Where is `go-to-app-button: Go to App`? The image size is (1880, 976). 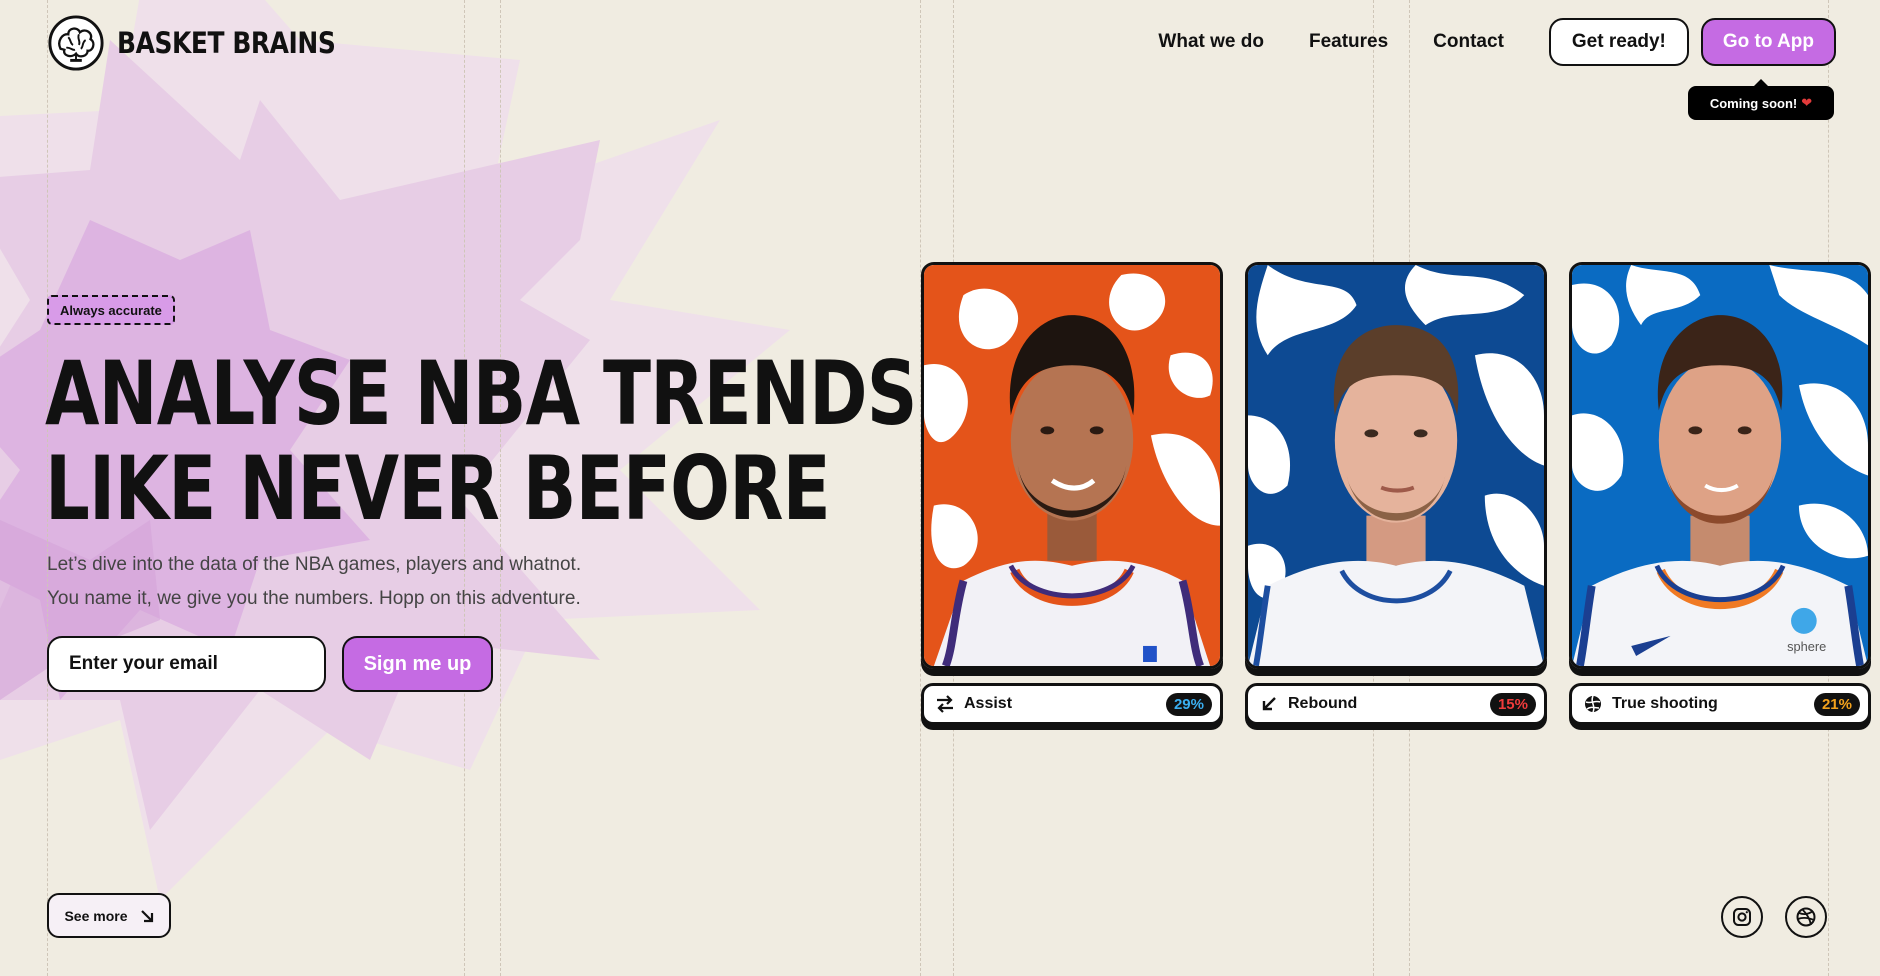
go-to-app-button: Go to App is located at coordinates (1768, 42).